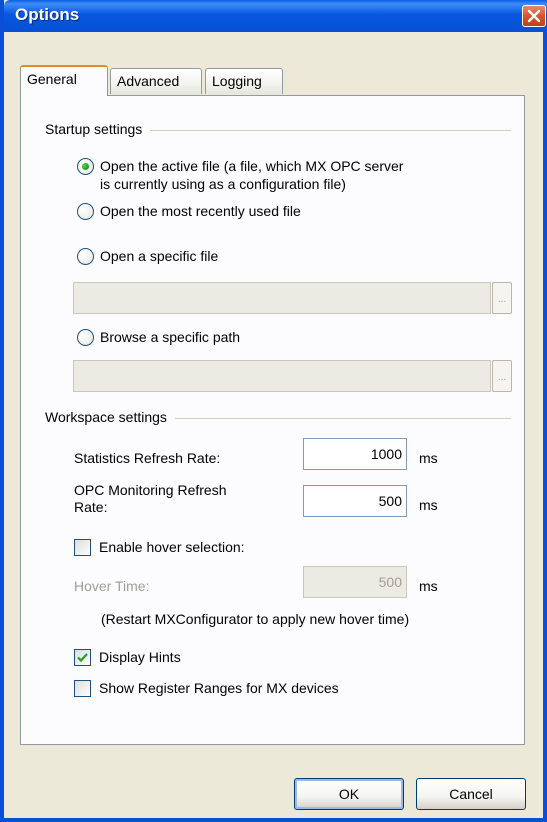 The image size is (547, 822). Describe the element at coordinates (219, 688) in the screenshot. I see `register-ranges-label: Show Register Ranges for MX devices` at that location.